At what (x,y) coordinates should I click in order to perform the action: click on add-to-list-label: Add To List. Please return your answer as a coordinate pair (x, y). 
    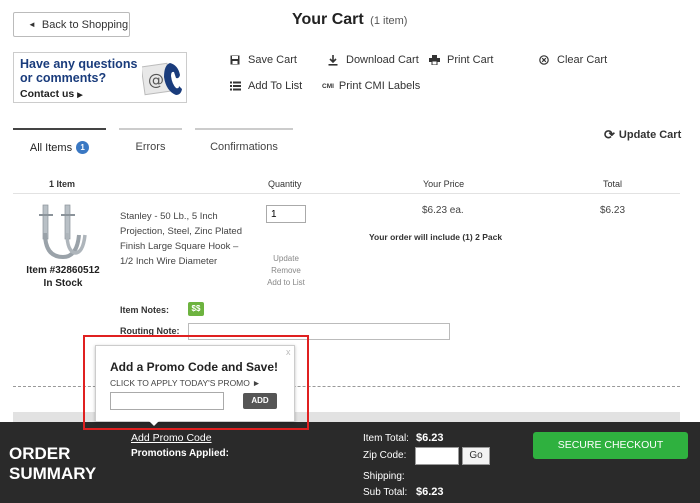
    Looking at the image, I should click on (275, 86).